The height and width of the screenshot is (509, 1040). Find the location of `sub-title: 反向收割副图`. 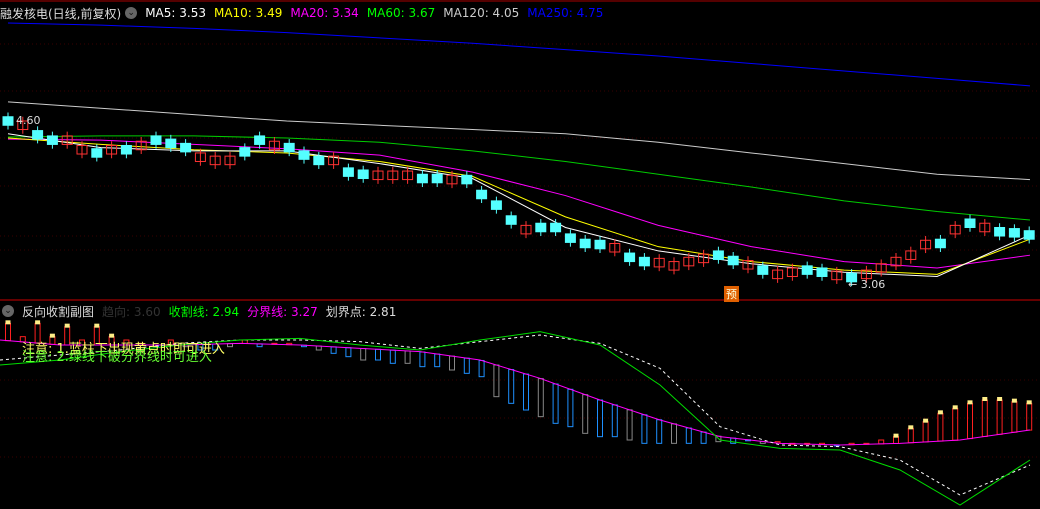

sub-title: 反向收割副图 is located at coordinates (58, 311).